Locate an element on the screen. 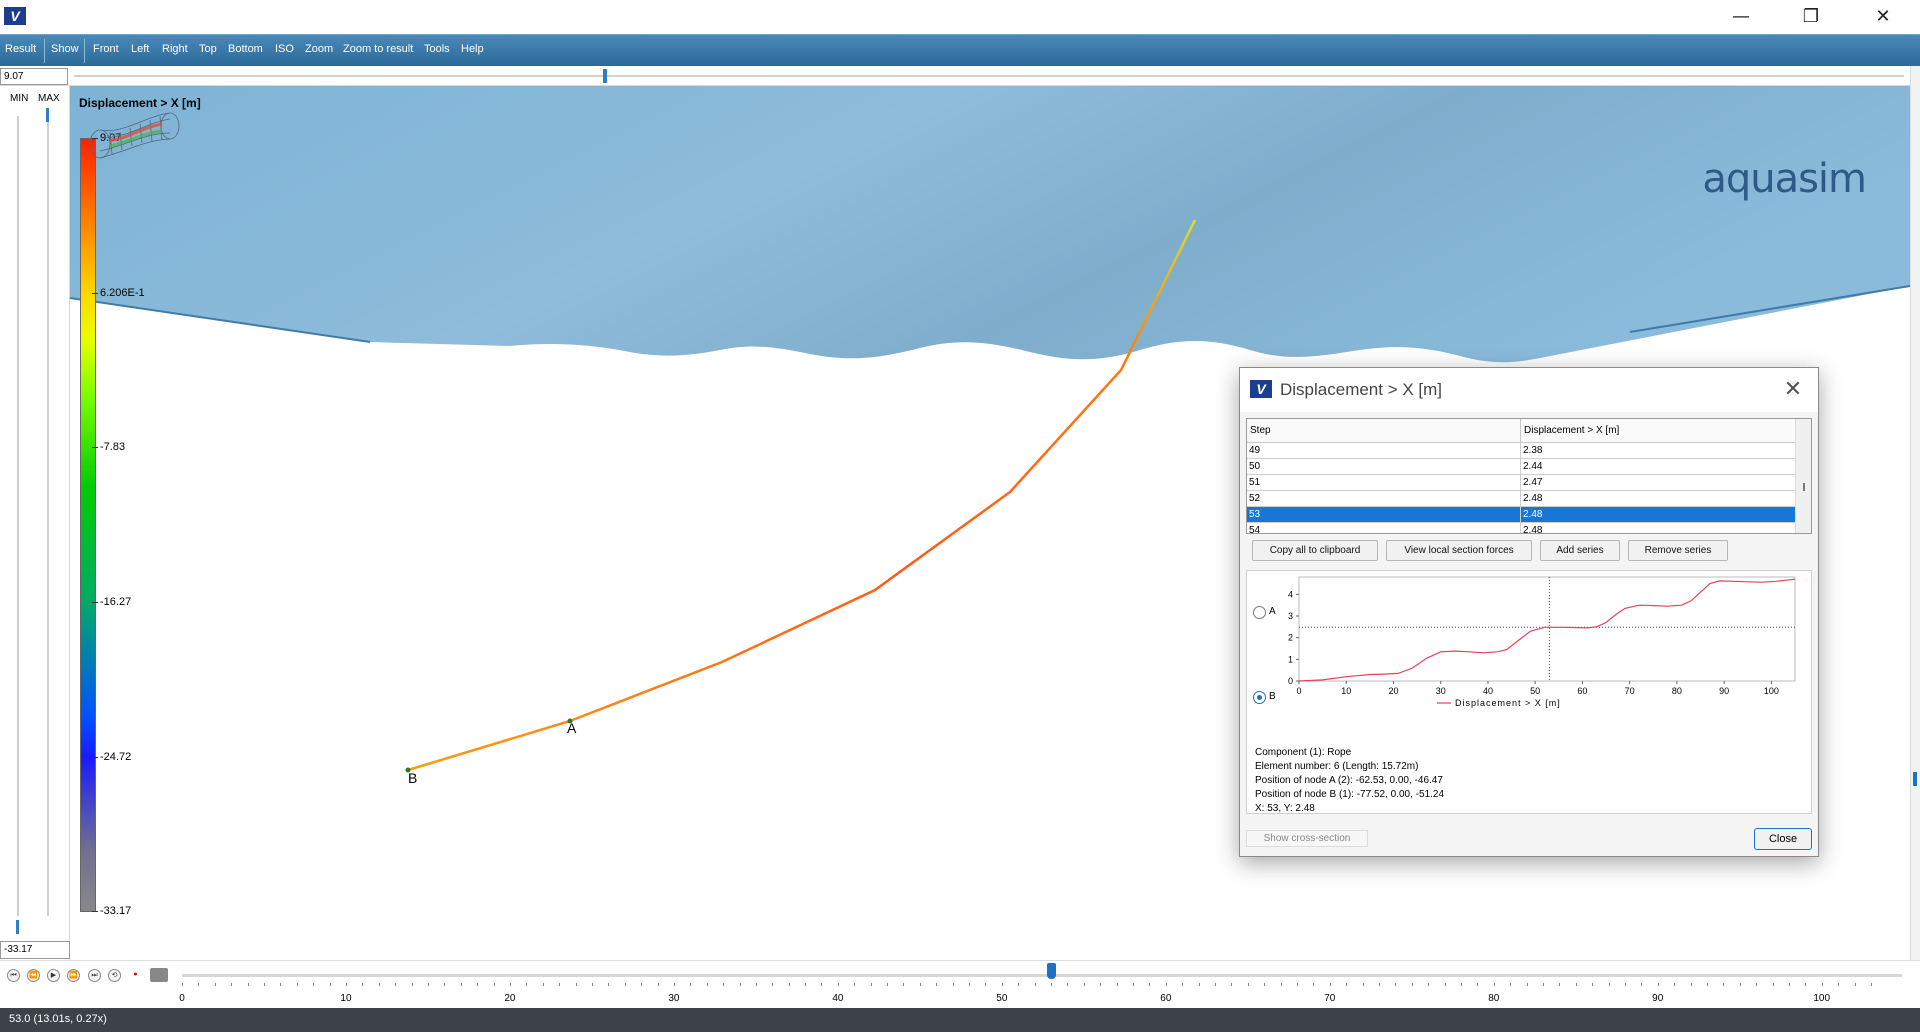 This screenshot has height=1032, width=1920. copy-to-clipboard-button: Copy all to clipboard is located at coordinates (1315, 550).